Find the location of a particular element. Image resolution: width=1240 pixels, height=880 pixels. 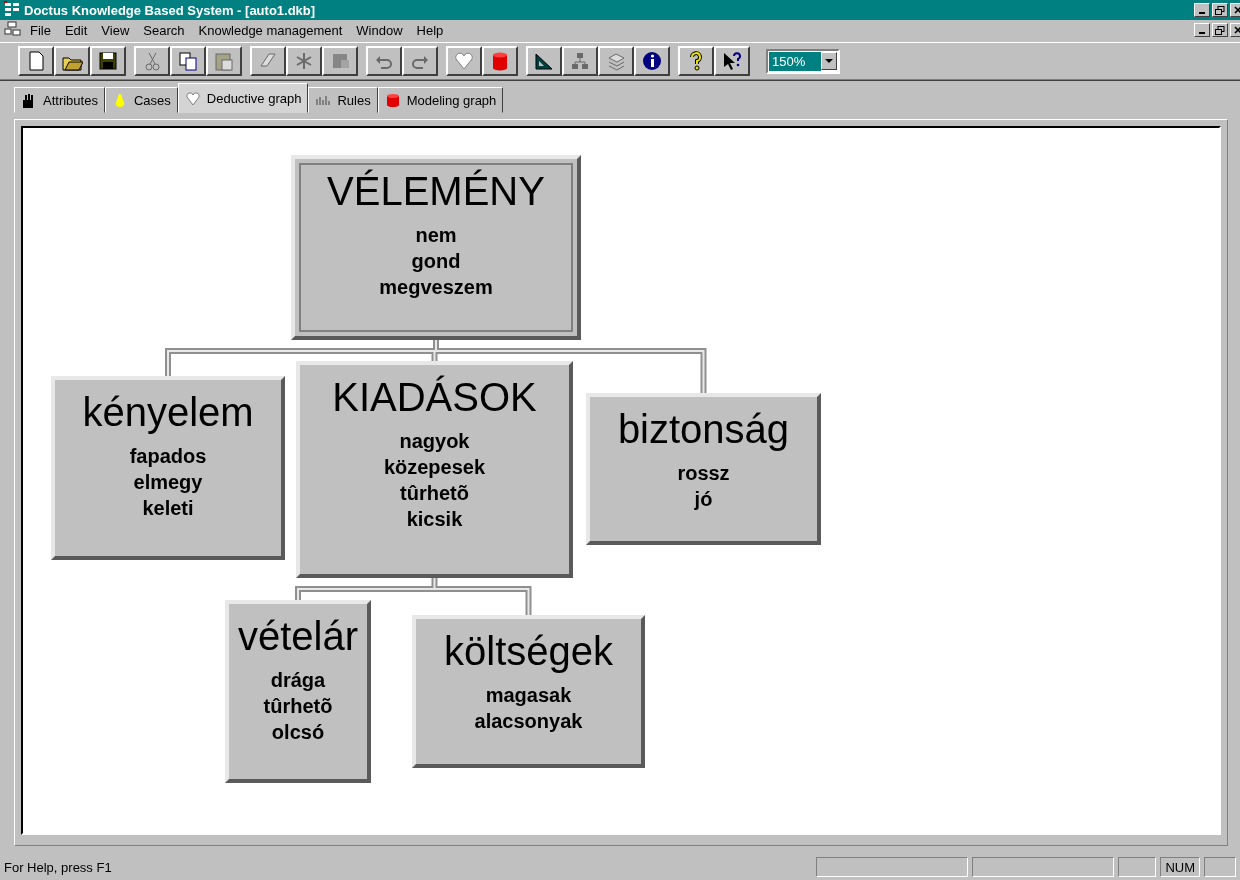

menu-item: View is located at coordinates (115, 30).